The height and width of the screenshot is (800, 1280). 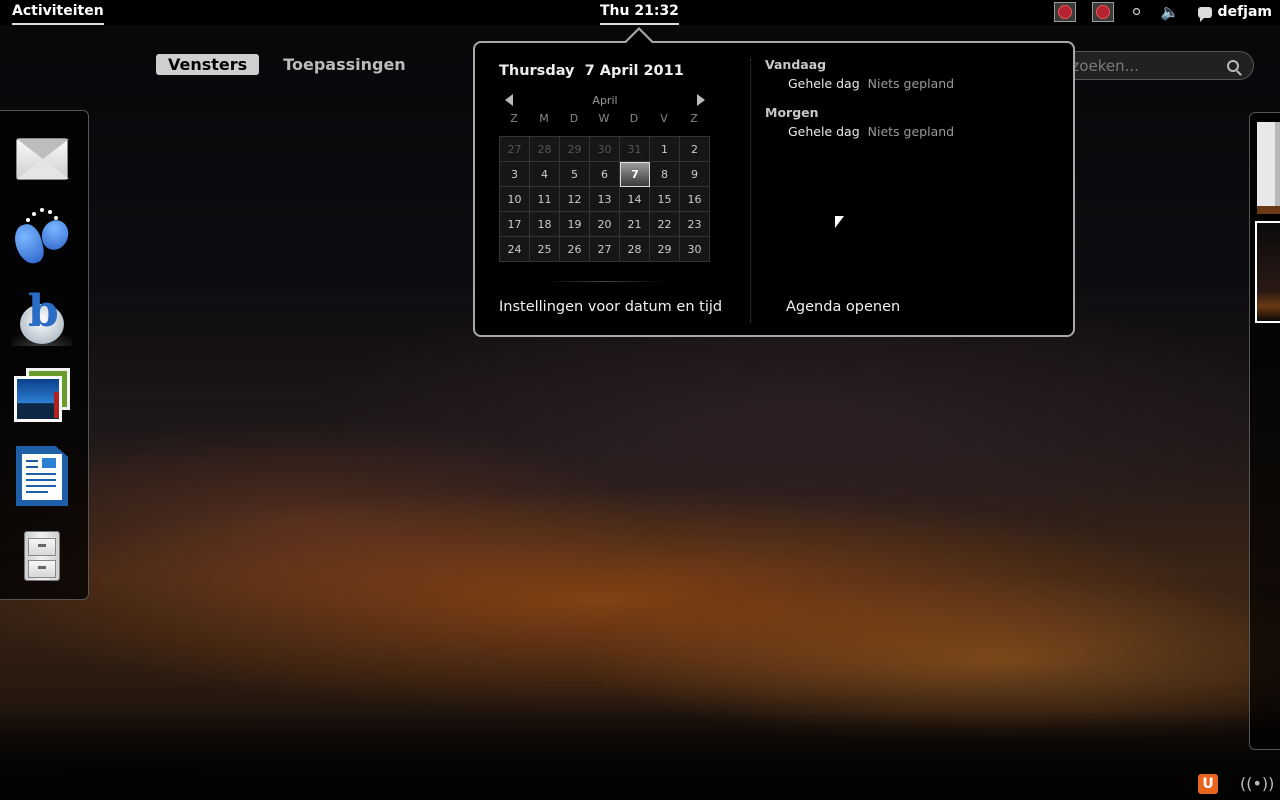 What do you see at coordinates (515, 199) in the screenshot?
I see `calendar-day: 10` at bounding box center [515, 199].